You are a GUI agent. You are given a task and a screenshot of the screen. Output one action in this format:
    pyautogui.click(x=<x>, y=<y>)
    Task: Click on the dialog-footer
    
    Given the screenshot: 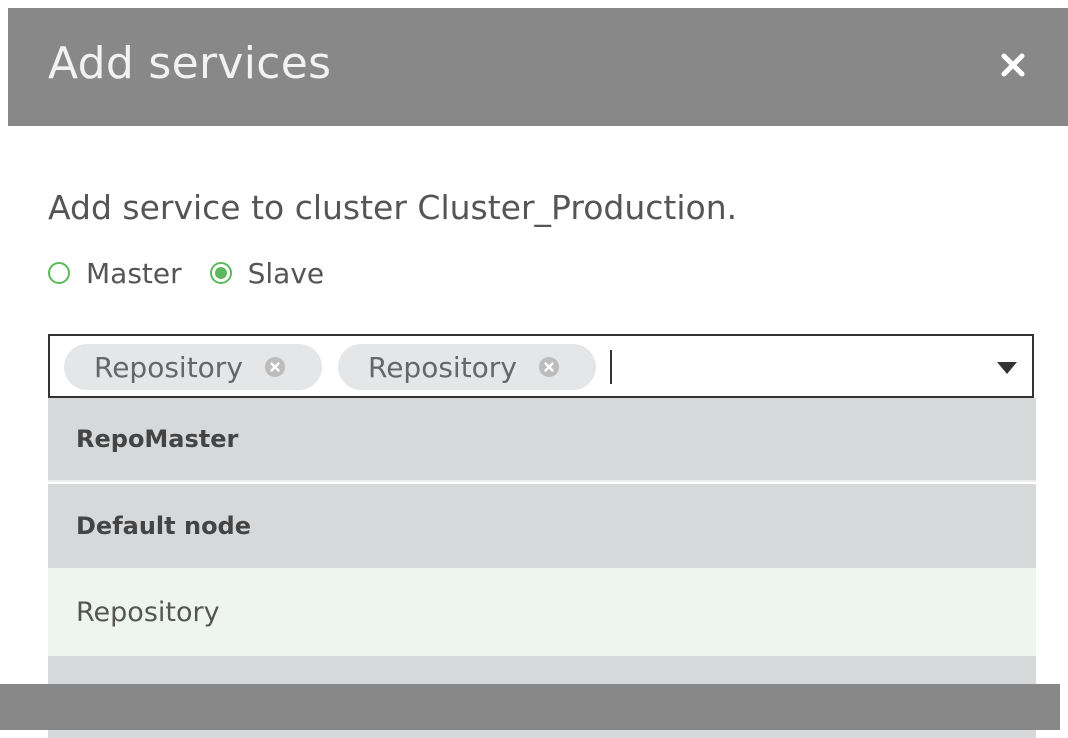 What is the action you would take?
    pyautogui.click(x=530, y=707)
    